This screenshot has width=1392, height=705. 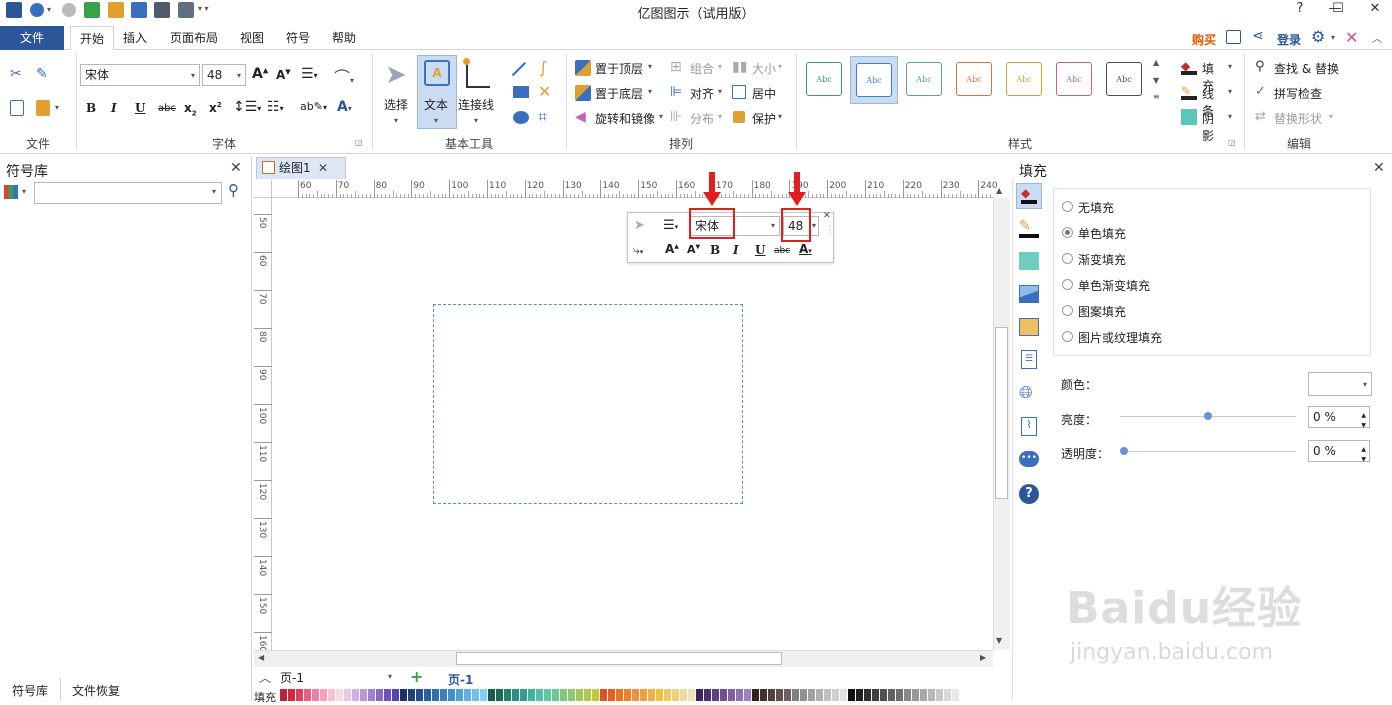 What do you see at coordinates (339, 678) in the screenshot?
I see `page-selector: 页-1 ▾` at bounding box center [339, 678].